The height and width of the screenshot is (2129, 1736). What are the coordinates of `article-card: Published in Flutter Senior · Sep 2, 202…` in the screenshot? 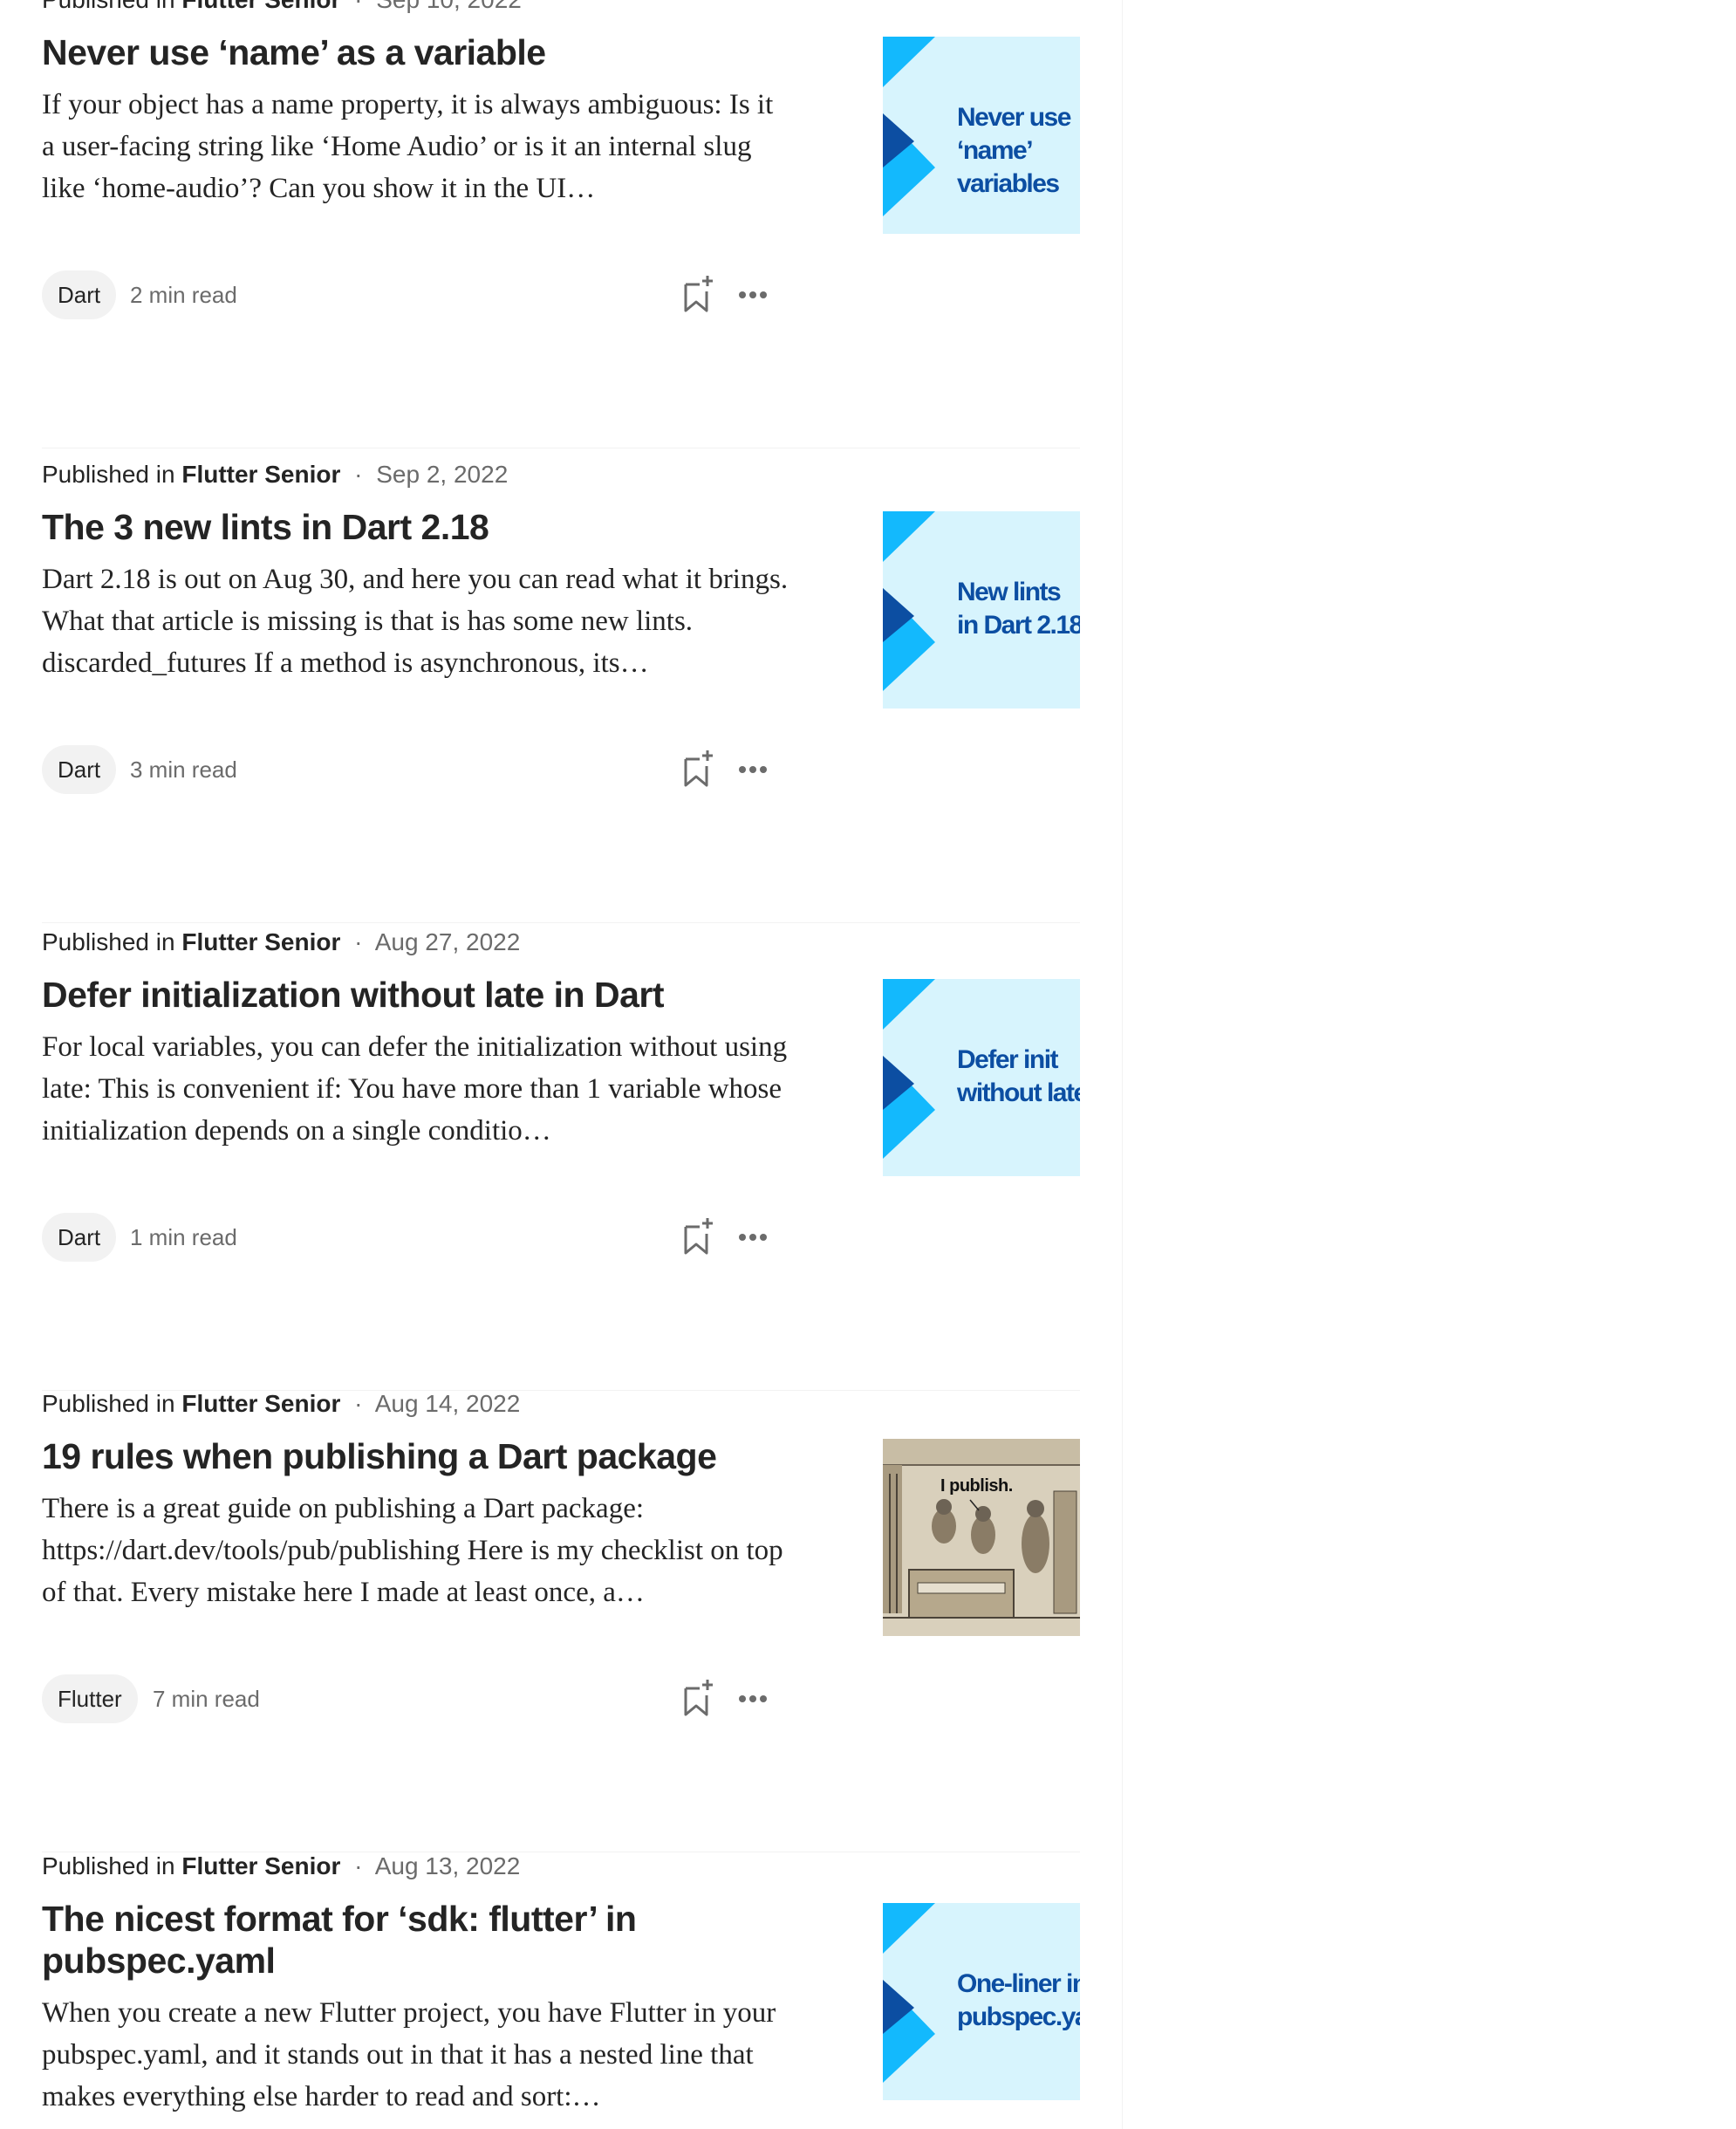 It's located at (561, 692).